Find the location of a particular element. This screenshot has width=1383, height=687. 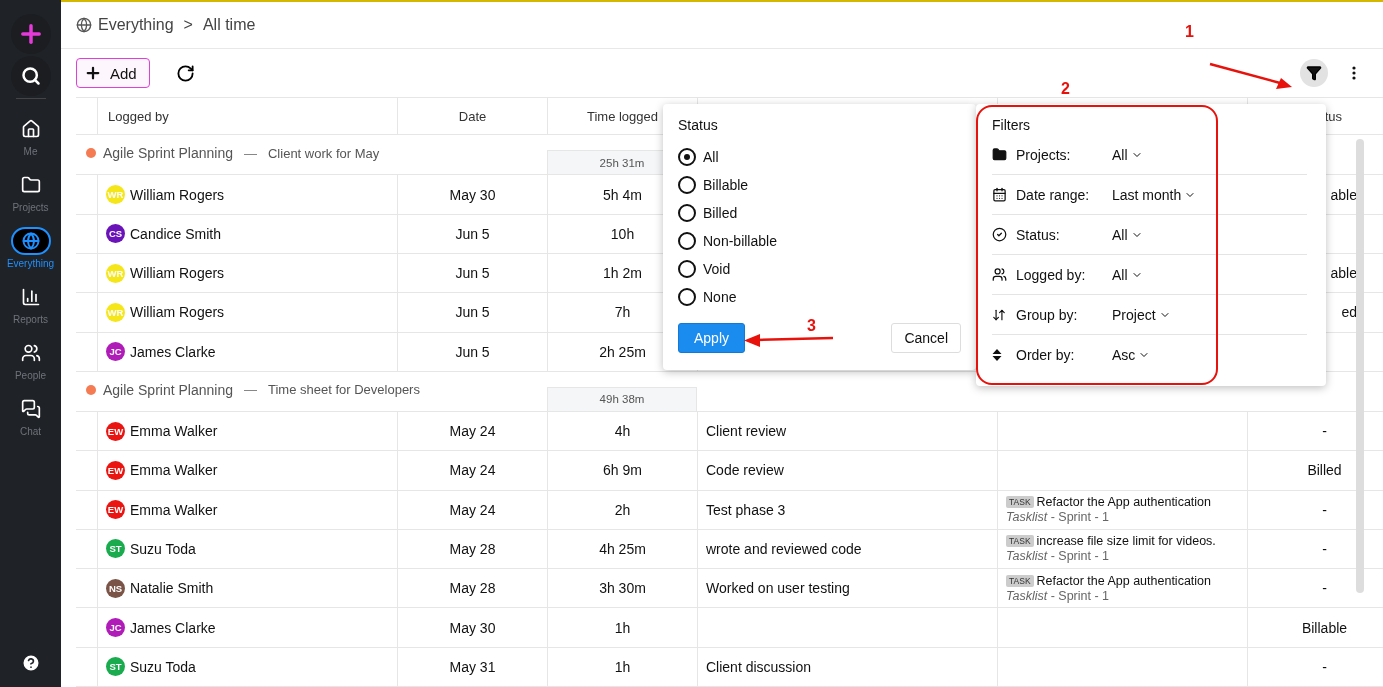

add-button: Add is located at coordinates (113, 73).